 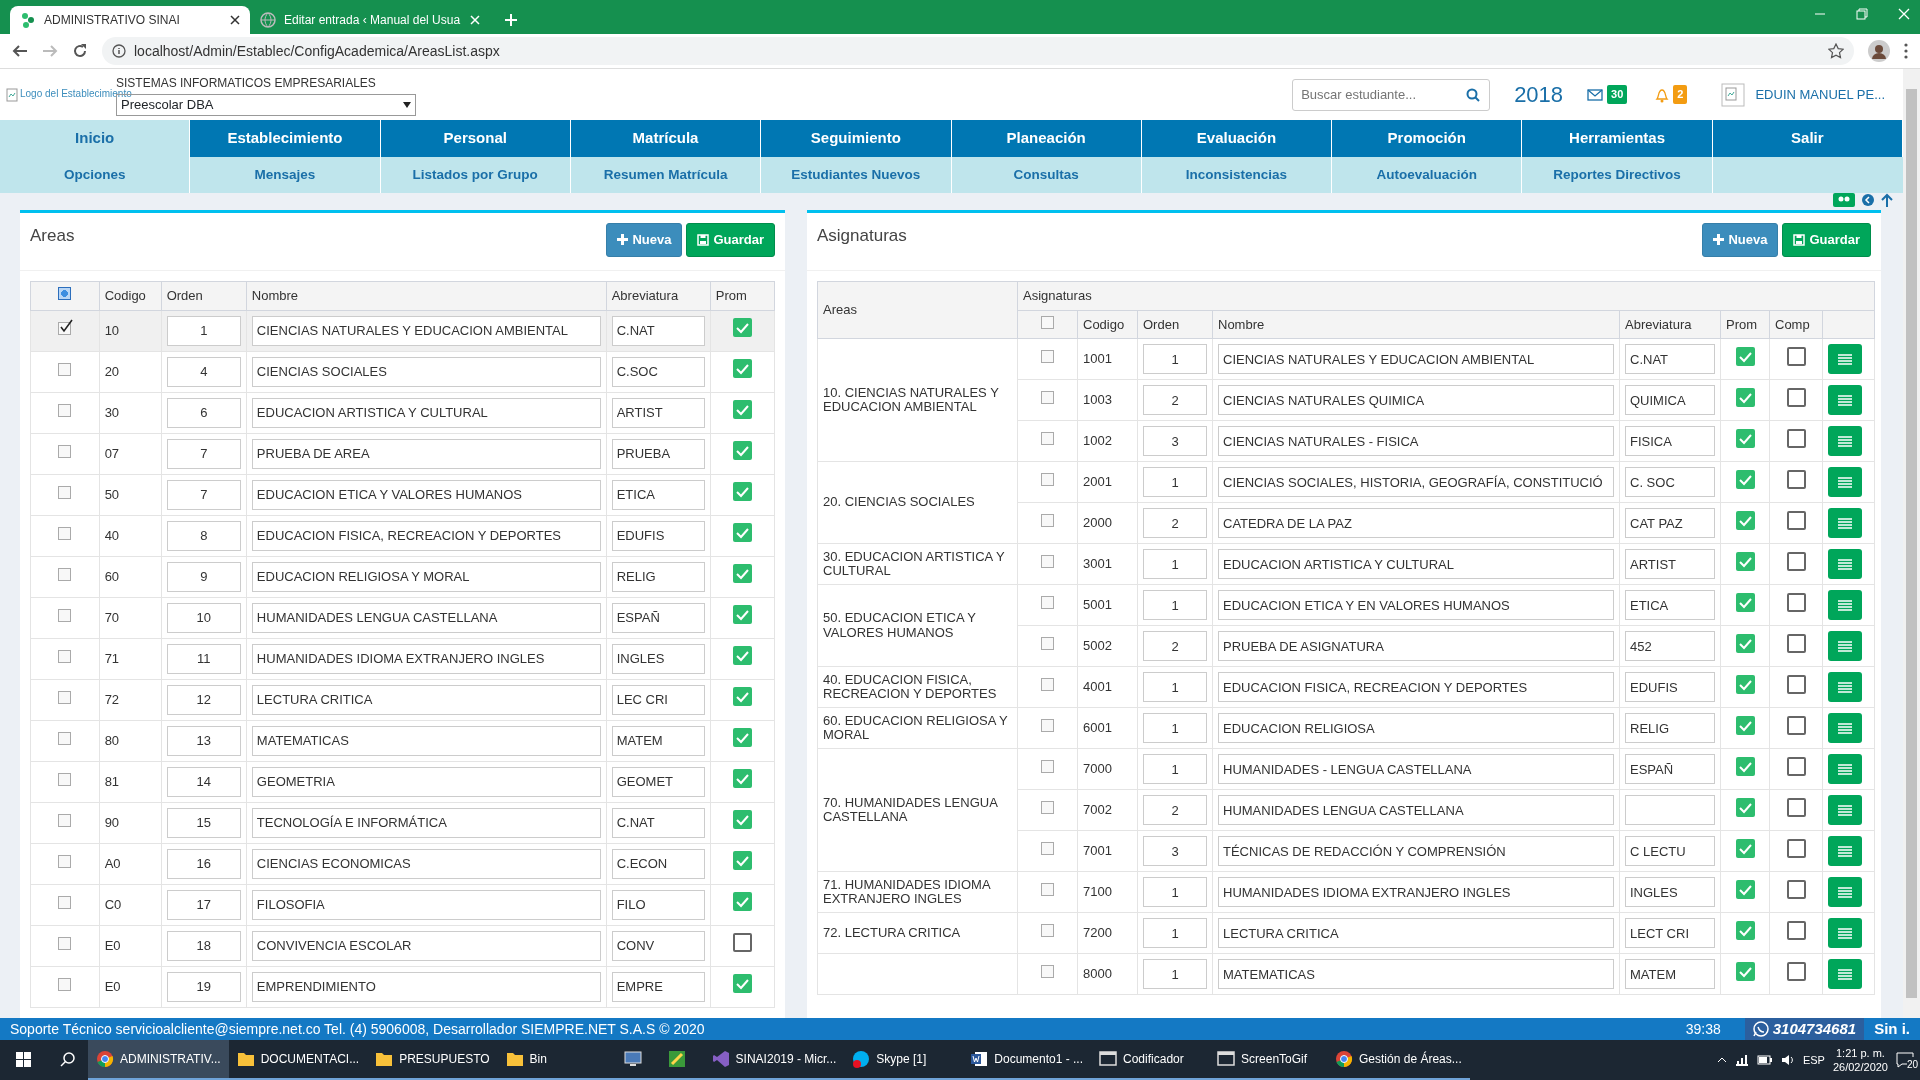 I want to click on order-field: 13, so click(x=203, y=740).